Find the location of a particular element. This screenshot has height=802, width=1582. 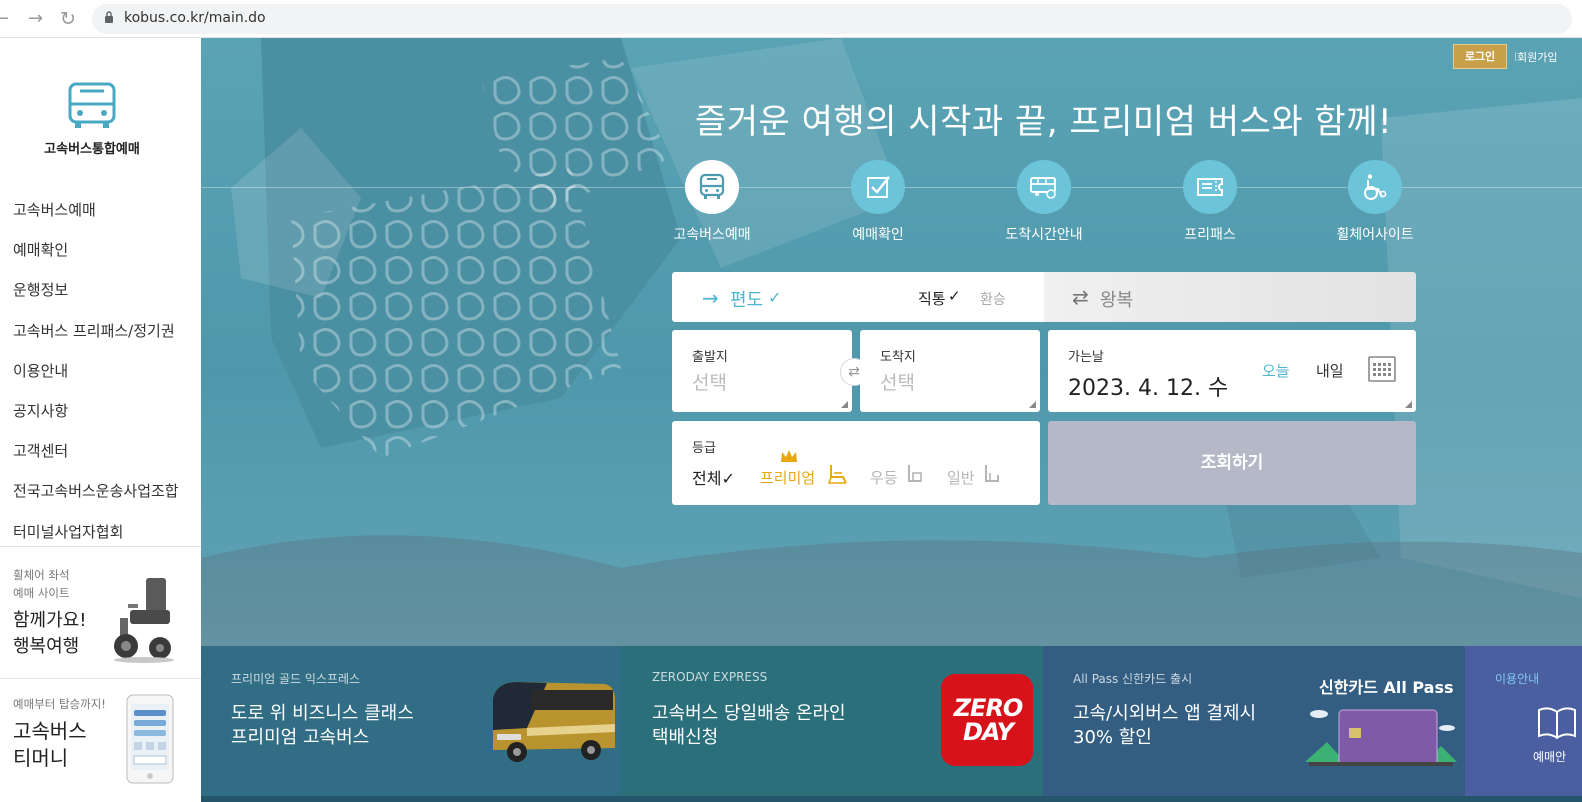

search-button: 조회하기 is located at coordinates (1232, 463).